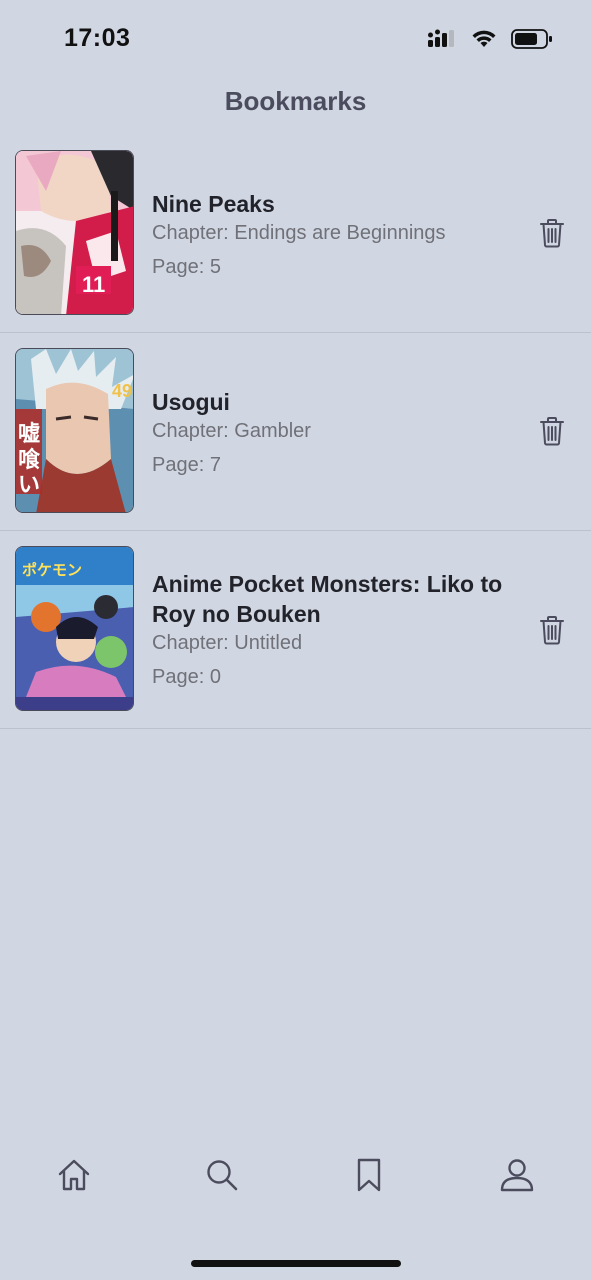 The height and width of the screenshot is (1280, 591). I want to click on page-label: Page: 0, so click(186, 677).